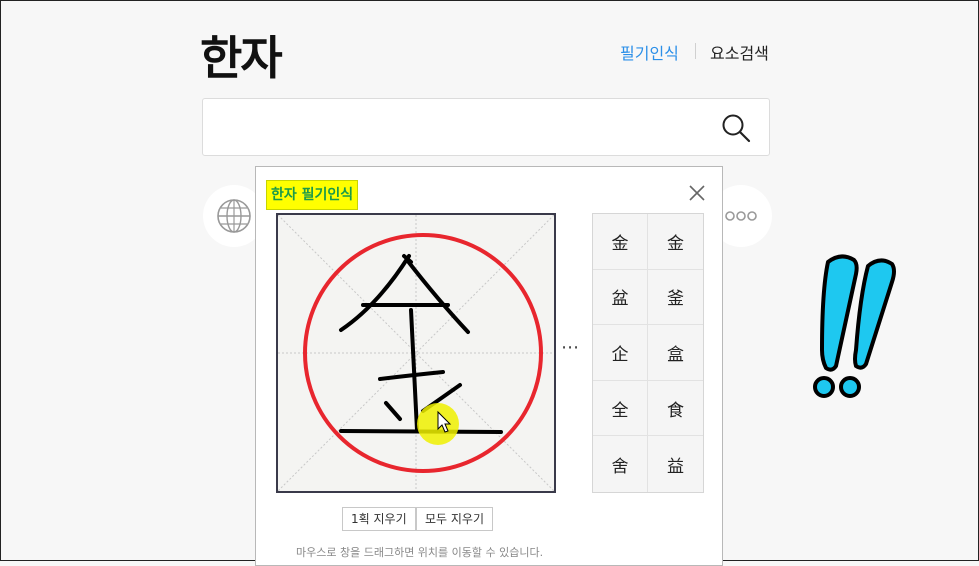  What do you see at coordinates (570, 347) in the screenshot?
I see `more-candidates-indicator: ⋯` at bounding box center [570, 347].